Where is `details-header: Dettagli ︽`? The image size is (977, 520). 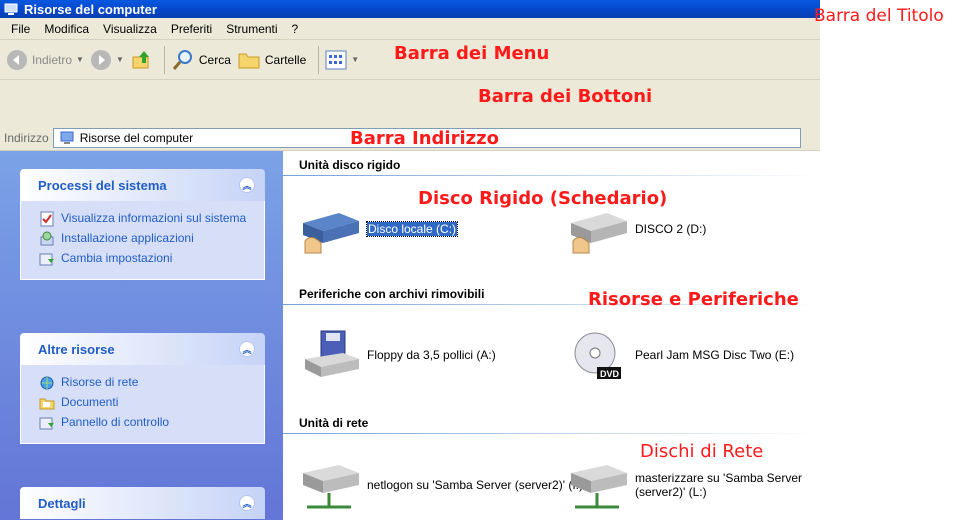
details-header: Dettagli ︽ is located at coordinates (142, 503).